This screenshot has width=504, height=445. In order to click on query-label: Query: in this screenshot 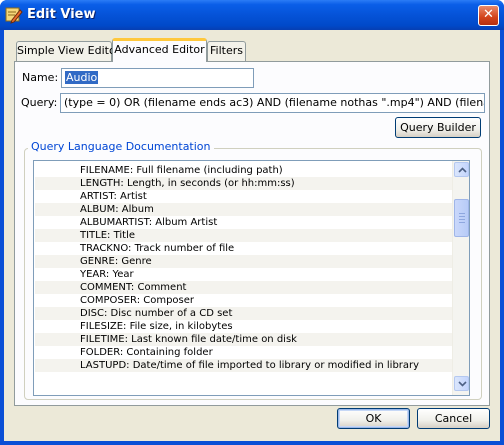, I will do `click(39, 102)`.